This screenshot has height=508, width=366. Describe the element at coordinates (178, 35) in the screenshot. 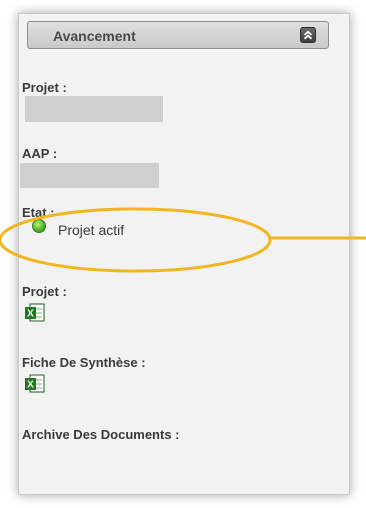

I see `panel-header: Avancement` at that location.